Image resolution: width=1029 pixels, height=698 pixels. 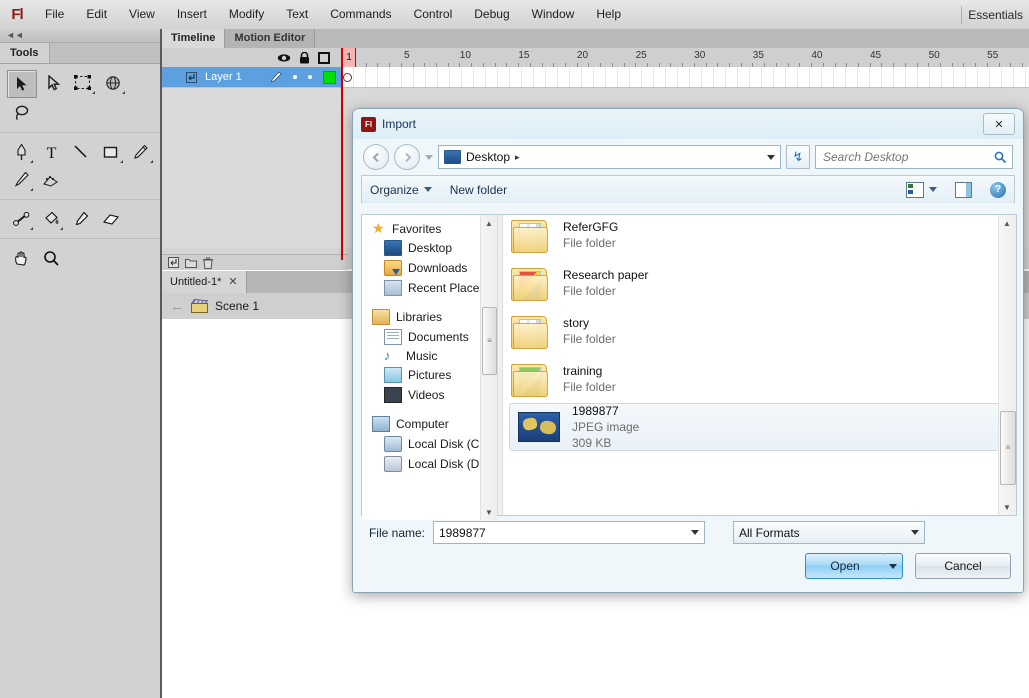 What do you see at coordinates (177, 306) in the screenshot?
I see `back-arrow-icon: ←` at bounding box center [177, 306].